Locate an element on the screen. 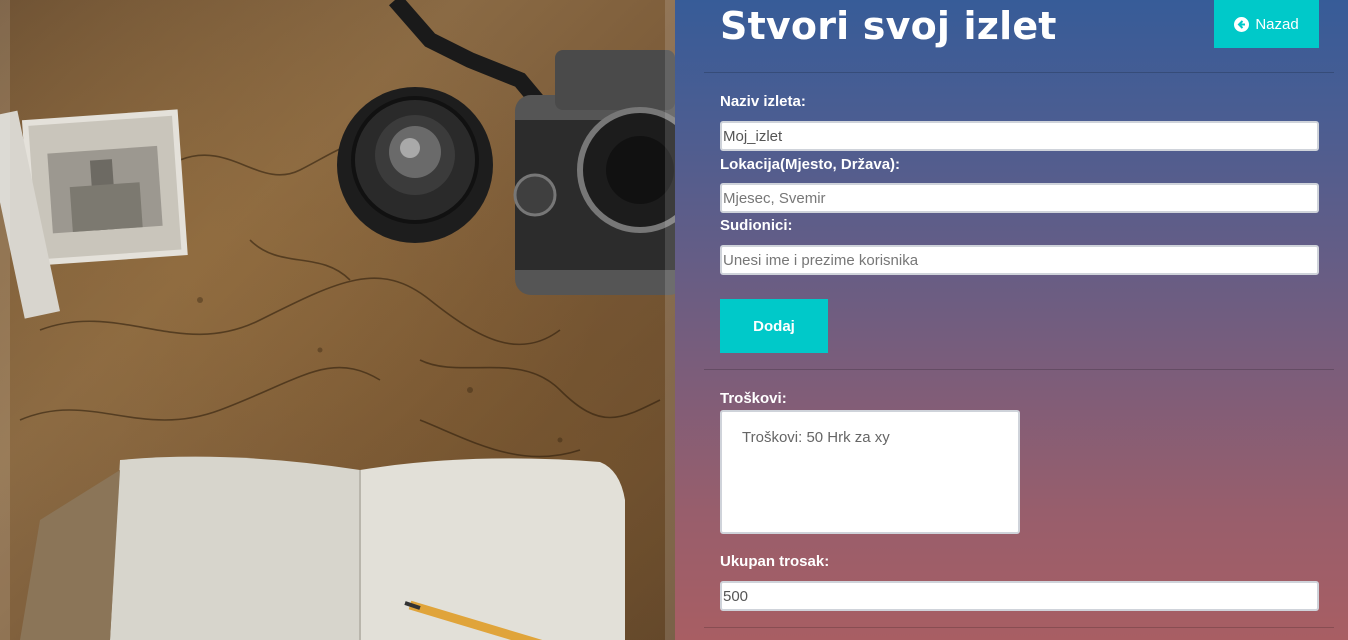 Image resolution: width=1348 pixels, height=640 pixels. trip-name-input is located at coordinates (1019, 136).